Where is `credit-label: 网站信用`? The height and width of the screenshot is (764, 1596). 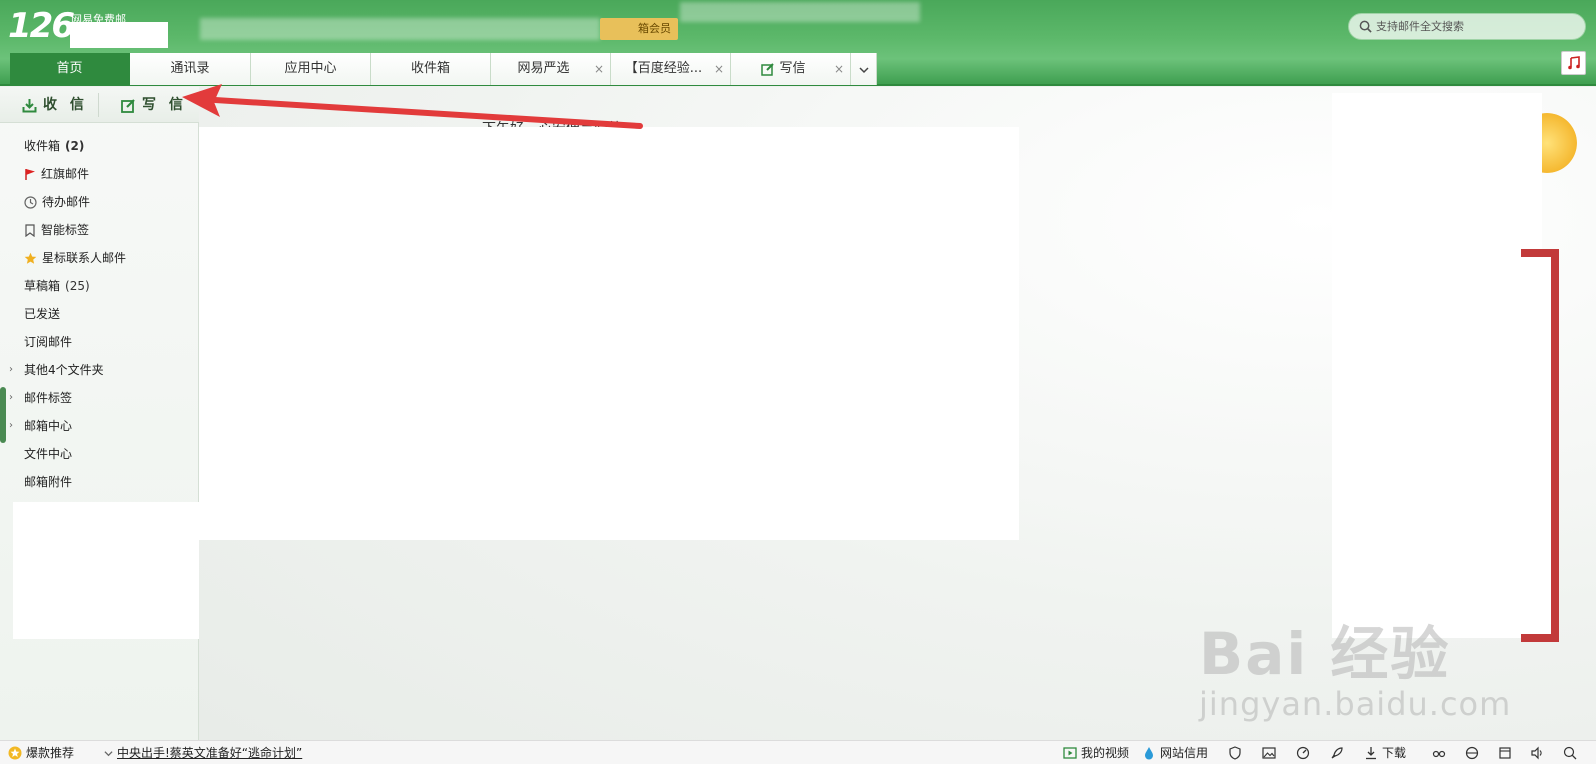 credit-label: 网站信用 is located at coordinates (1184, 753).